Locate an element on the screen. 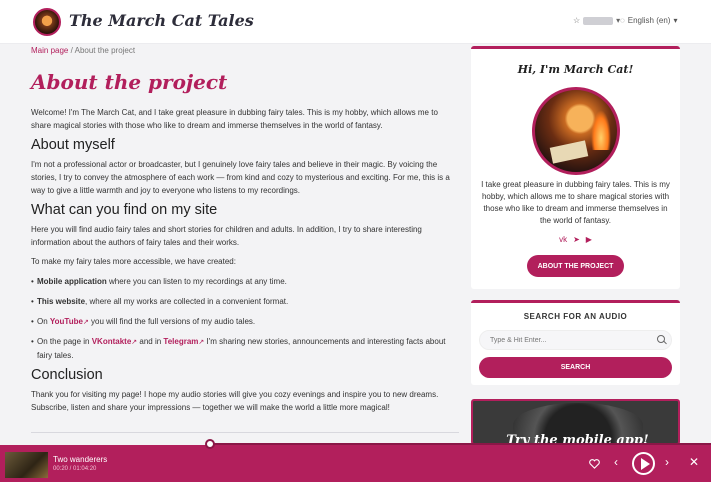 This screenshot has width=711, height=482. list-item-bold: Mobile application is located at coordinates (72, 281).